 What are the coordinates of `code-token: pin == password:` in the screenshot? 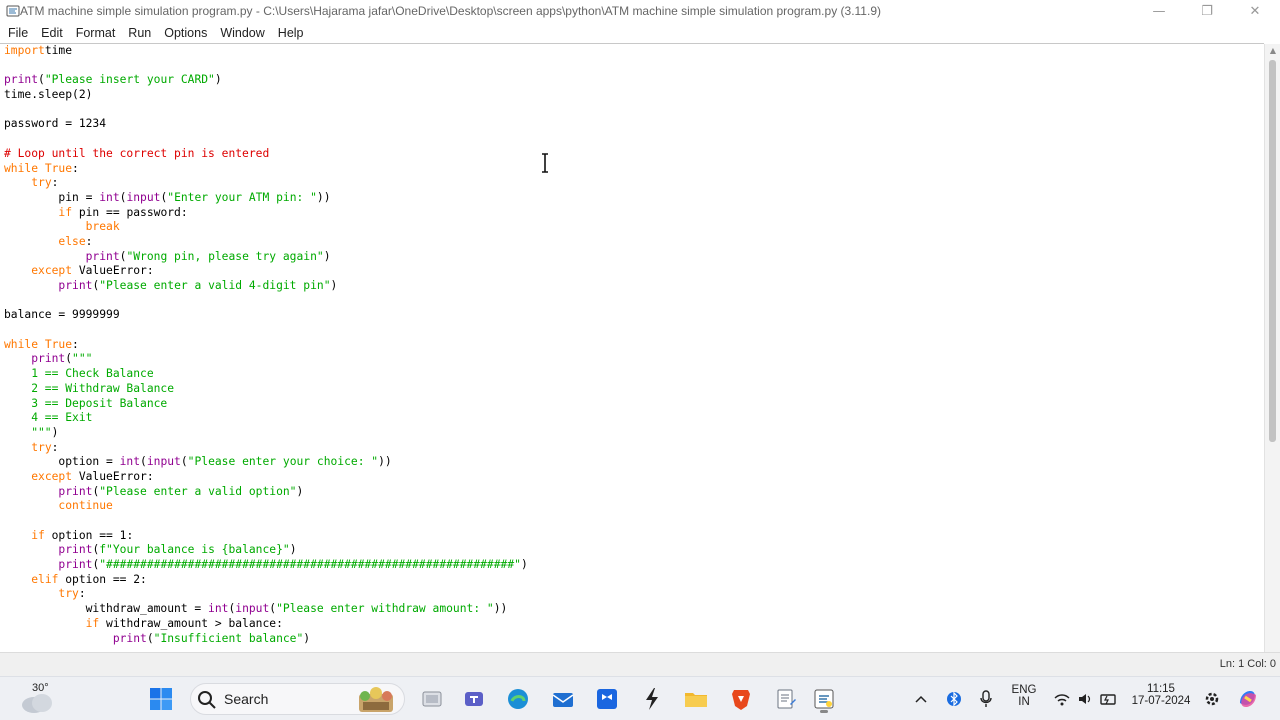 It's located at (130, 212).